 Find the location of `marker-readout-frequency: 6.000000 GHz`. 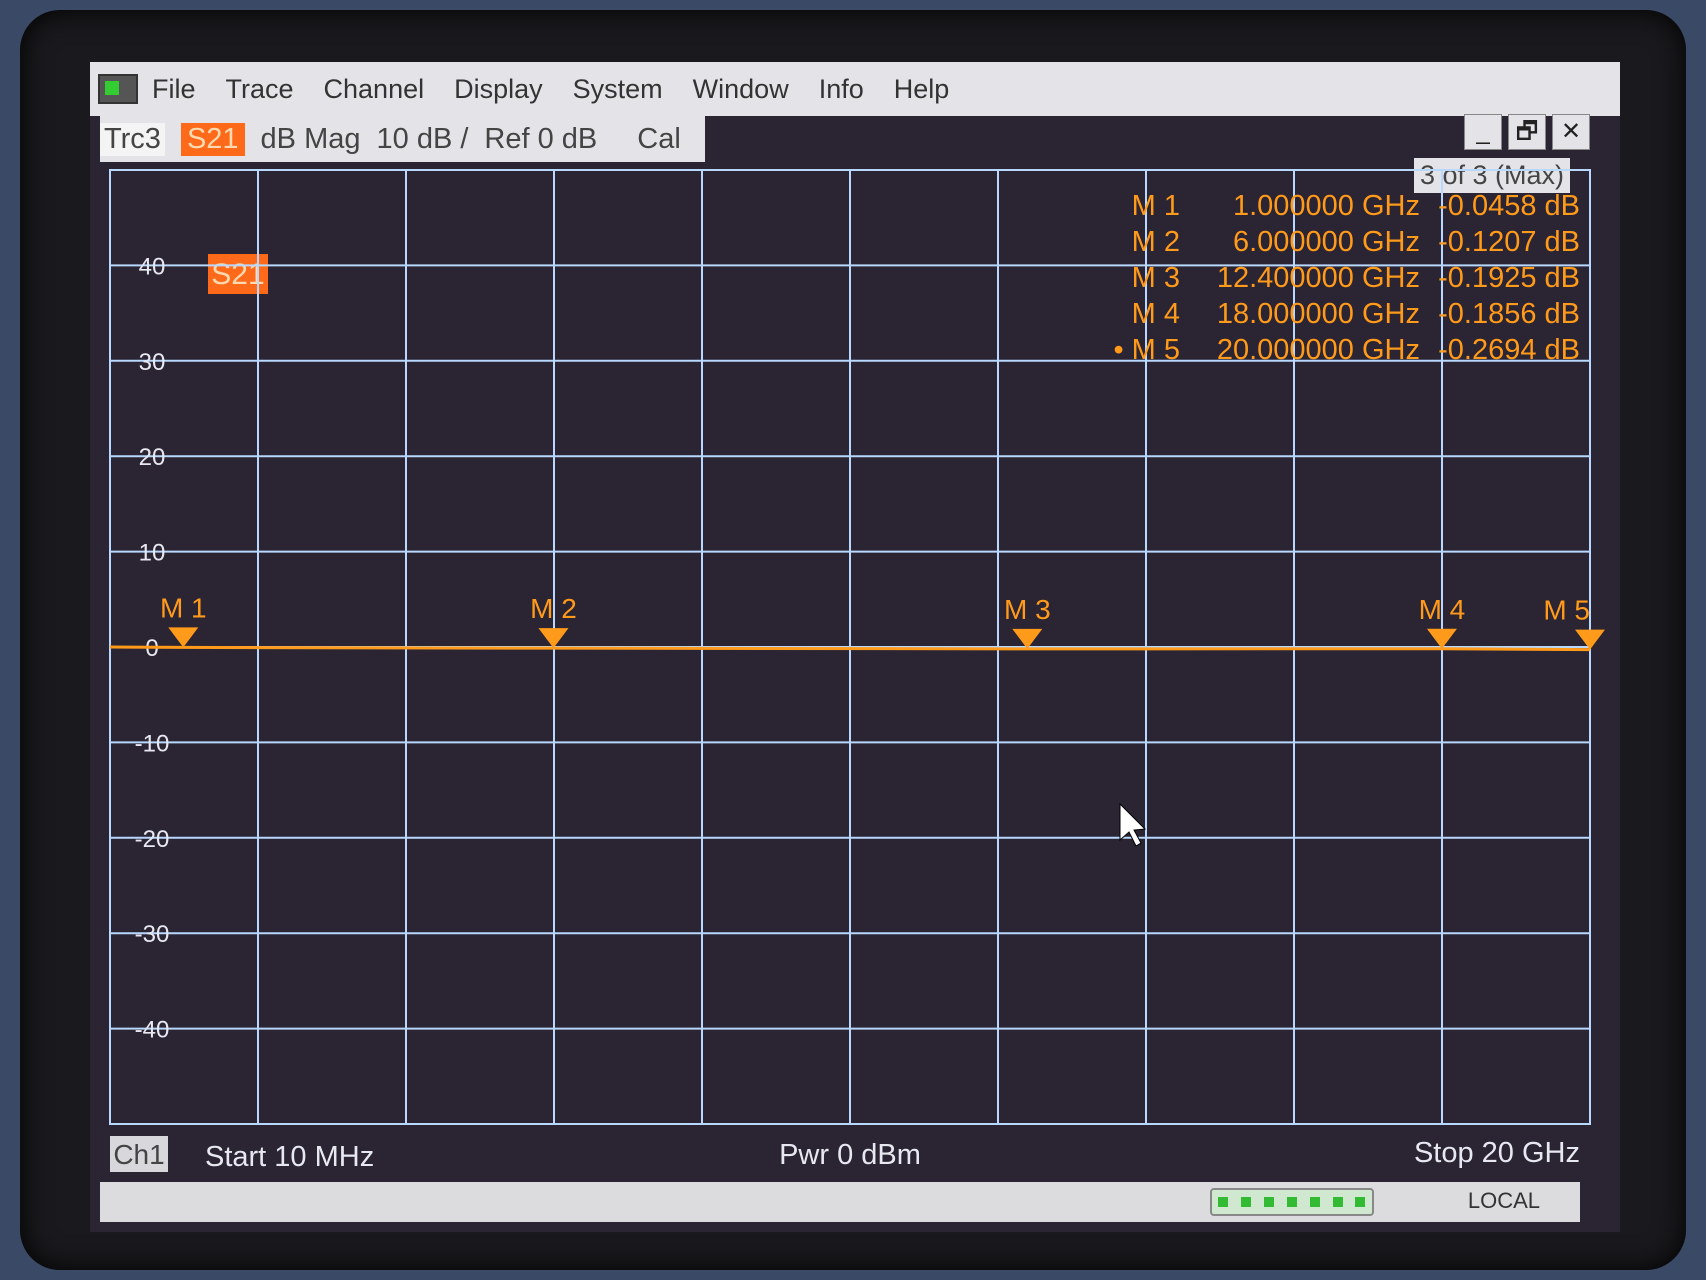

marker-readout-frequency: 6.000000 GHz is located at coordinates (1326, 242).